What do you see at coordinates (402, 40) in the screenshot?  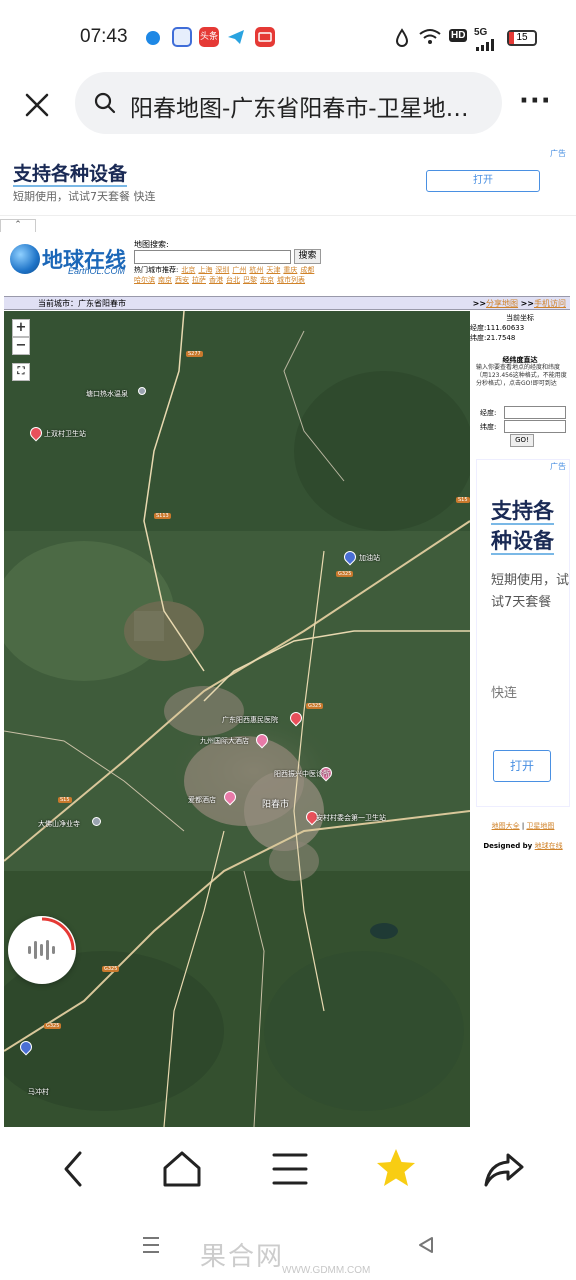 I see `data-saver-icon` at bounding box center [402, 40].